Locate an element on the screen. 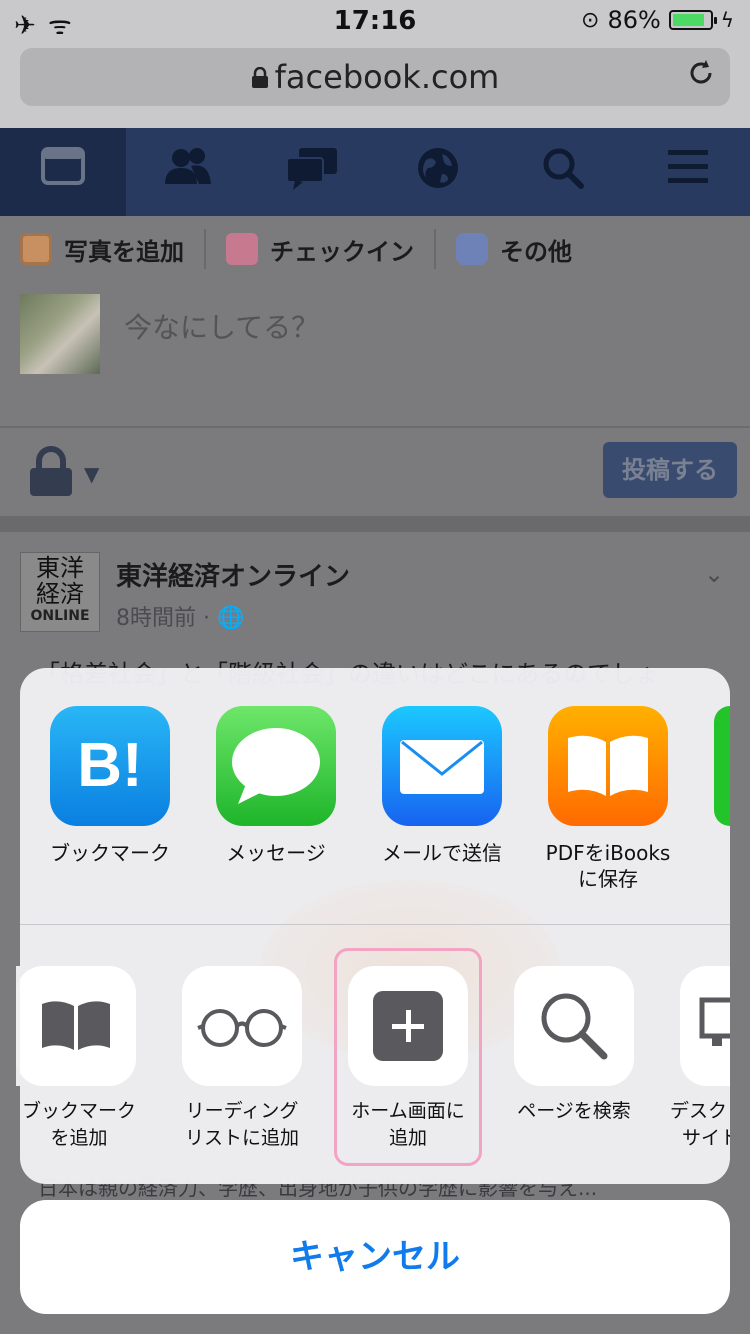  book-icon is located at coordinates (76, 1026).